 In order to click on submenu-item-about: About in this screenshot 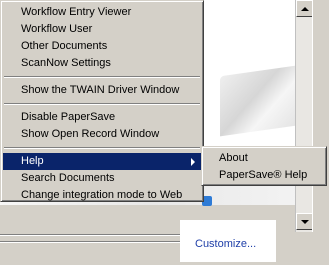, I will do `click(264, 158)`.